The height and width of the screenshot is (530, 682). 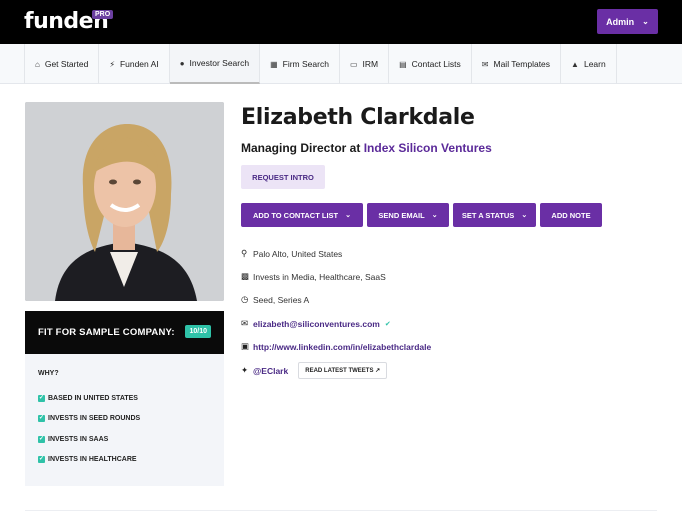 I want to click on graduation-icon: ▲, so click(x=575, y=64).